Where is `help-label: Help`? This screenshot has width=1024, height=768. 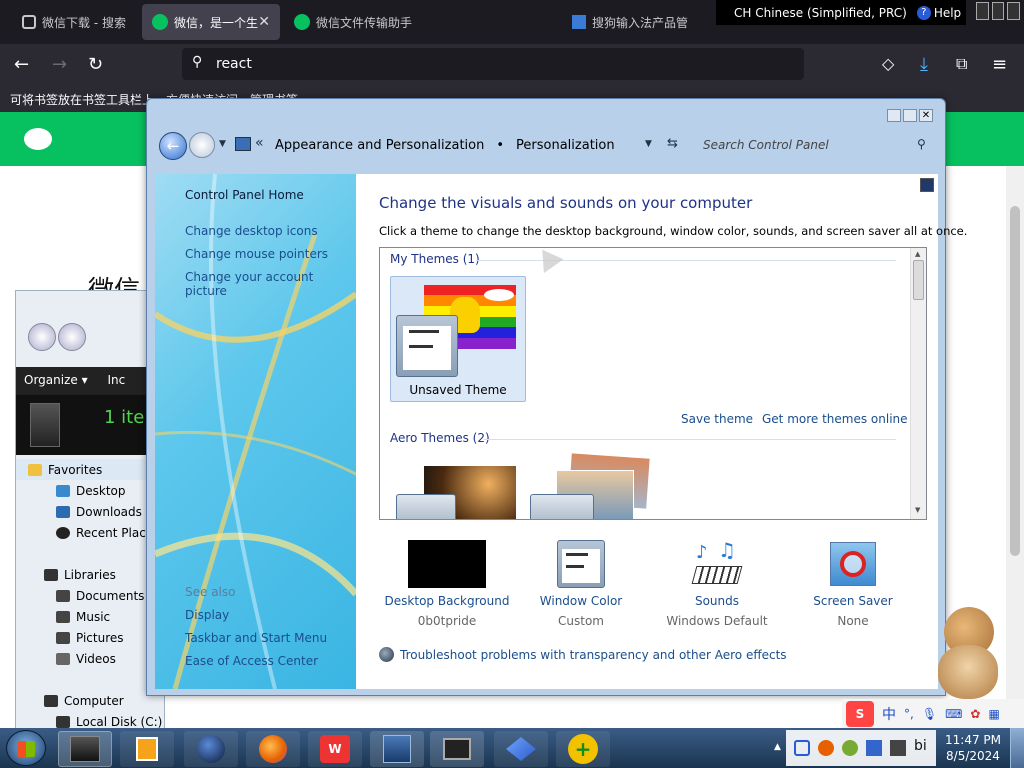
help-label: Help is located at coordinates (947, 13).